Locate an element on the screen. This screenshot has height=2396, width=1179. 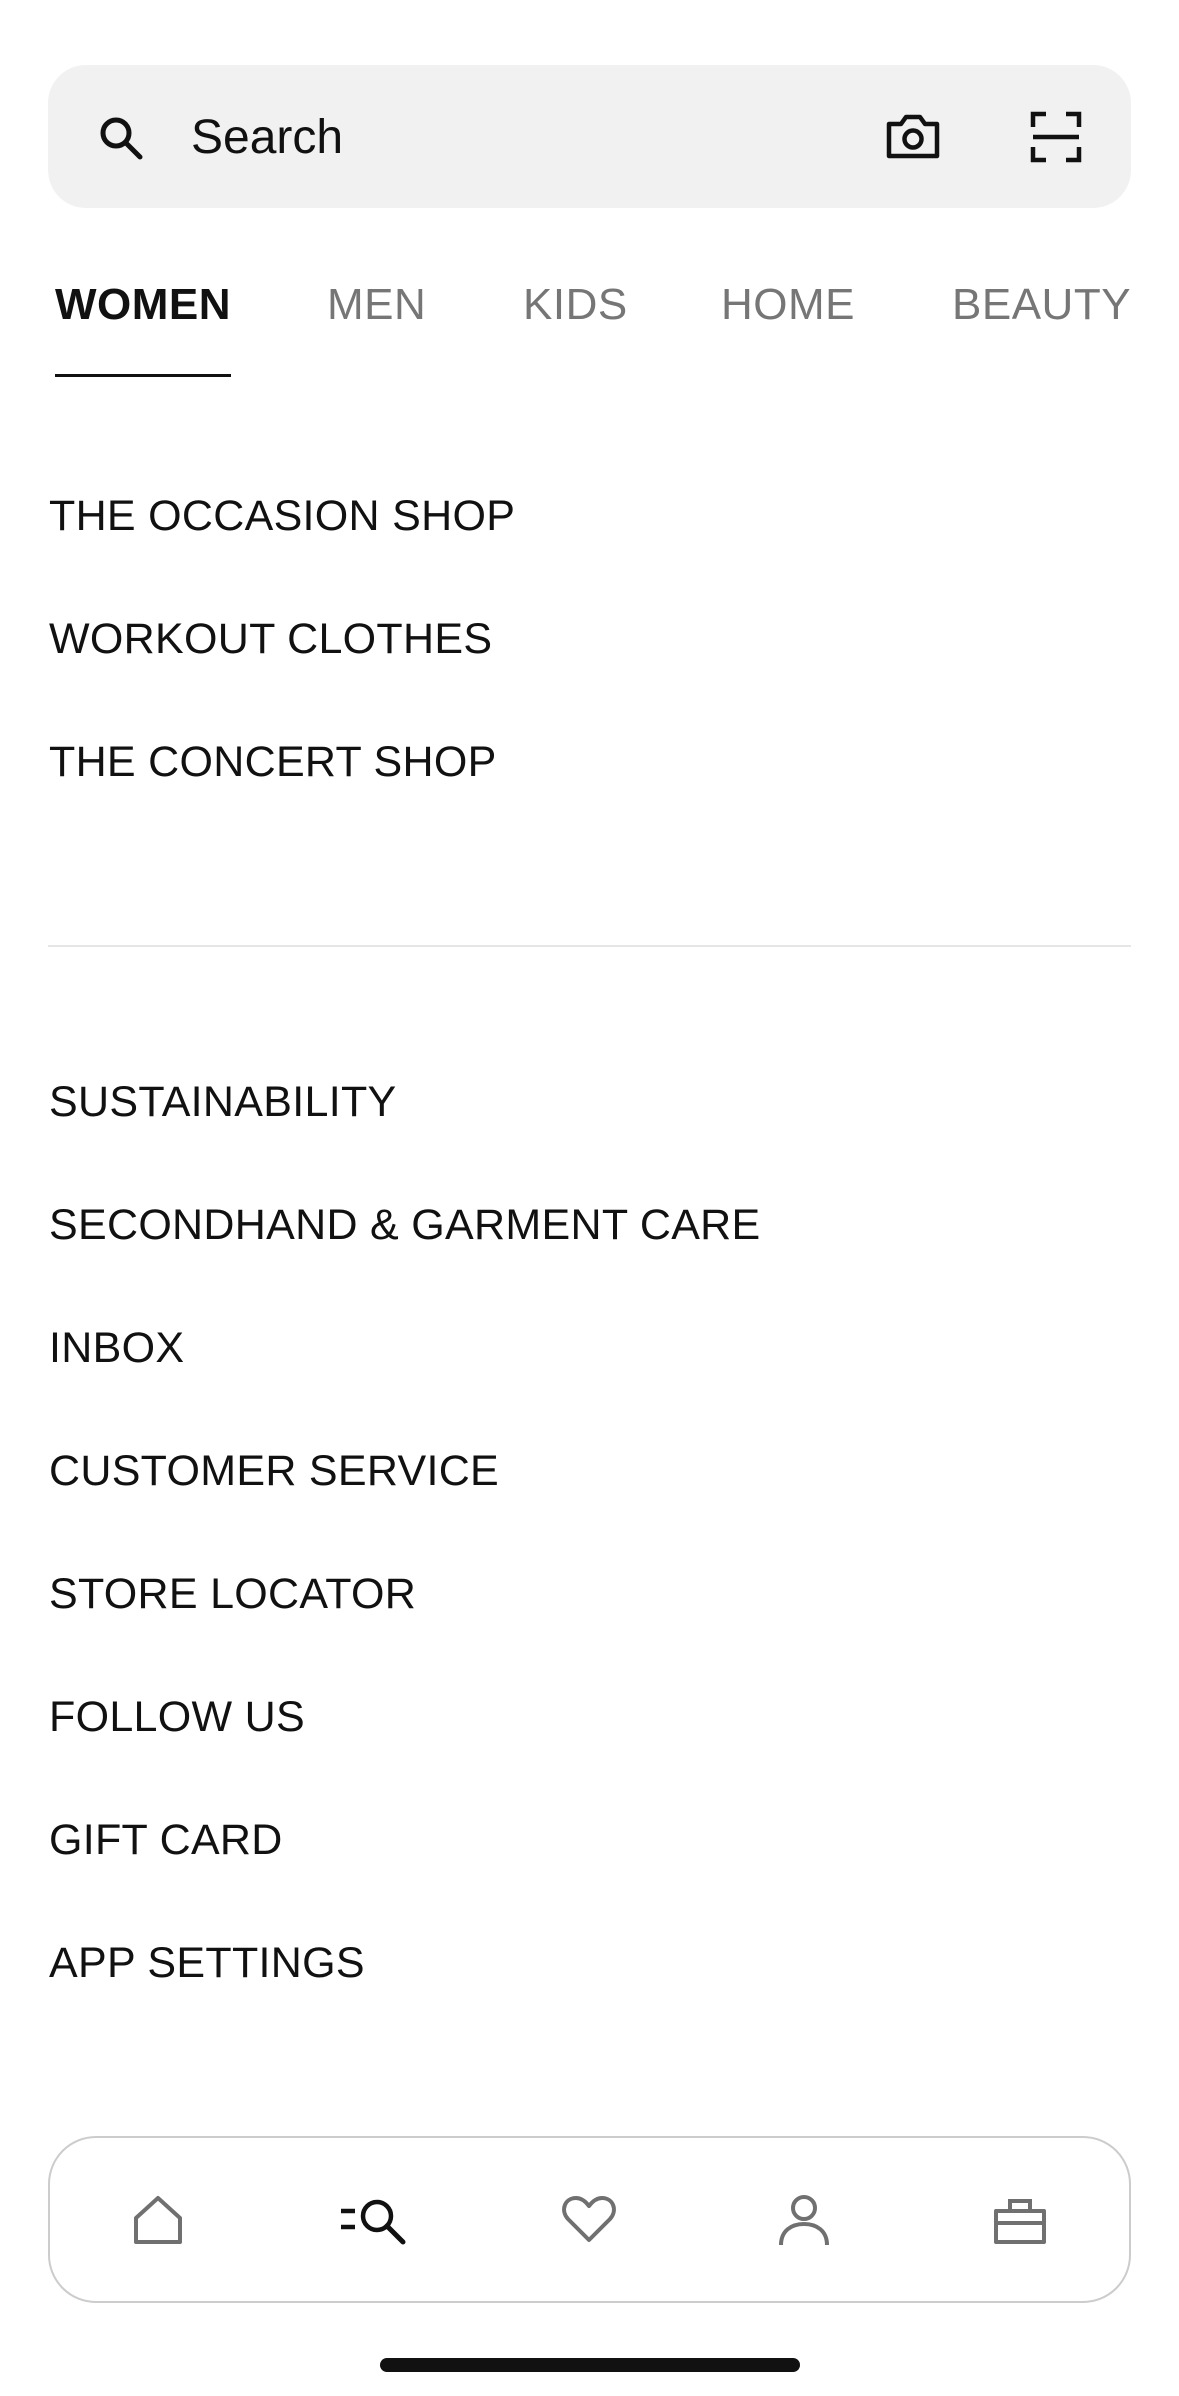
menu-item-secondhand-garment-care: SECONDHAND & GARMENT CARE is located at coordinates (405, 1225).